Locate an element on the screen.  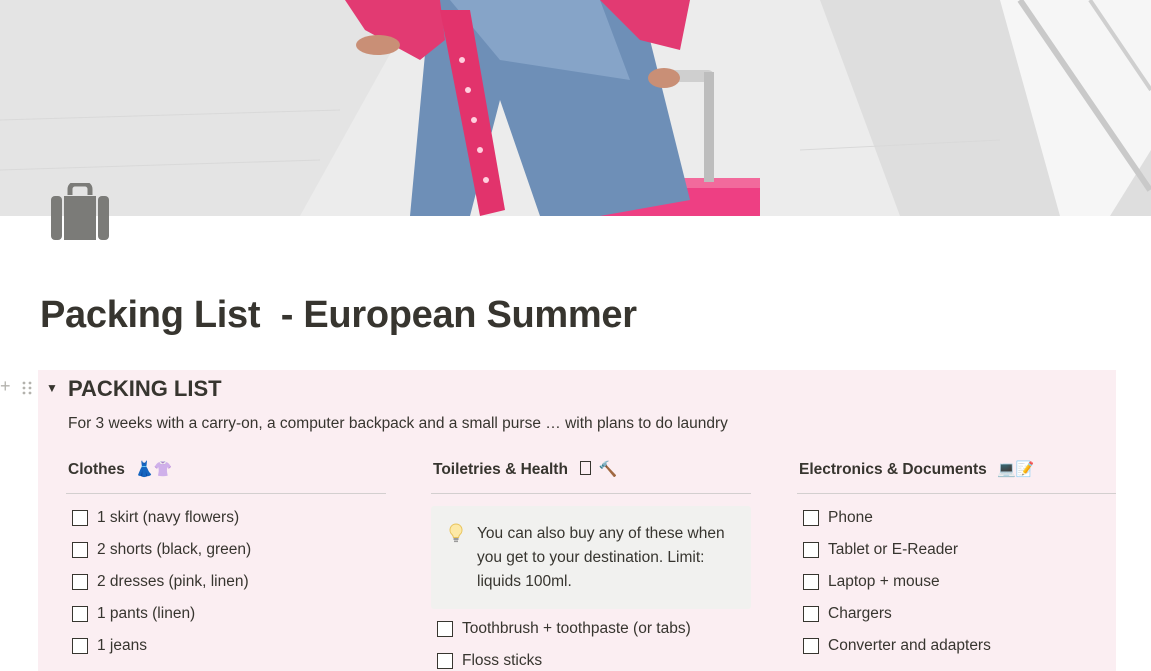
section-heading: PACKING LIST is located at coordinates (145, 389).